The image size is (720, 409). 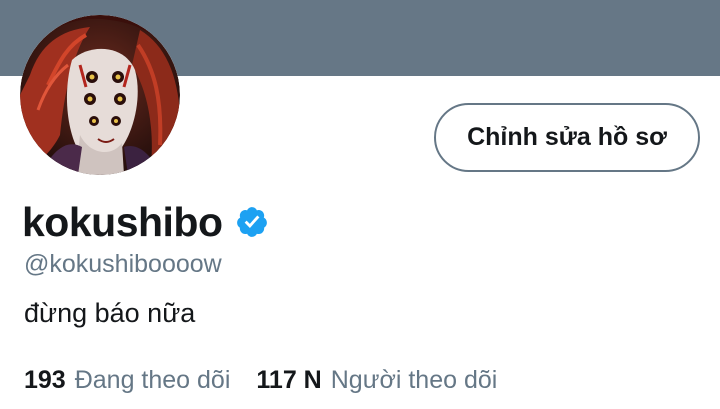 I want to click on profile-bio: đừng báo nữa, so click(x=110, y=313).